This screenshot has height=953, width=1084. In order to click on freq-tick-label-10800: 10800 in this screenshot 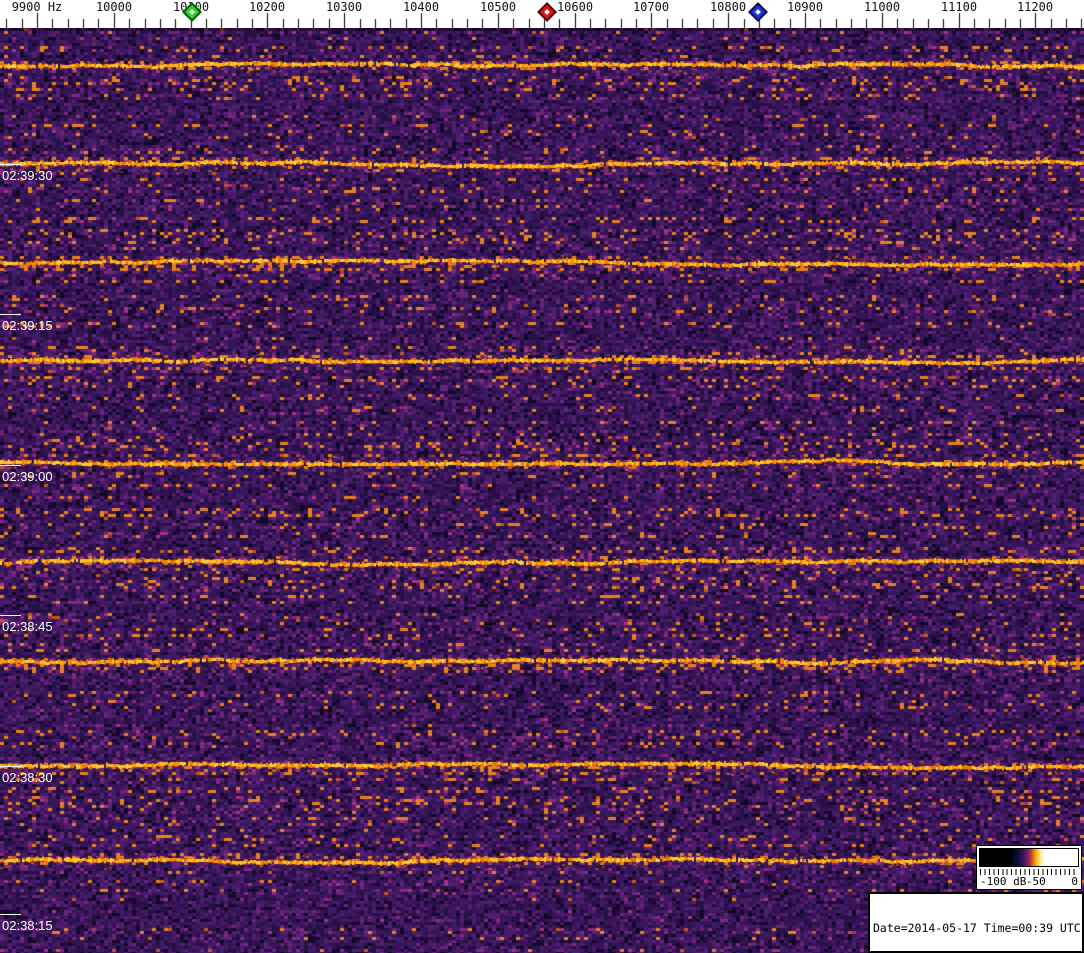, I will do `click(728, 7)`.